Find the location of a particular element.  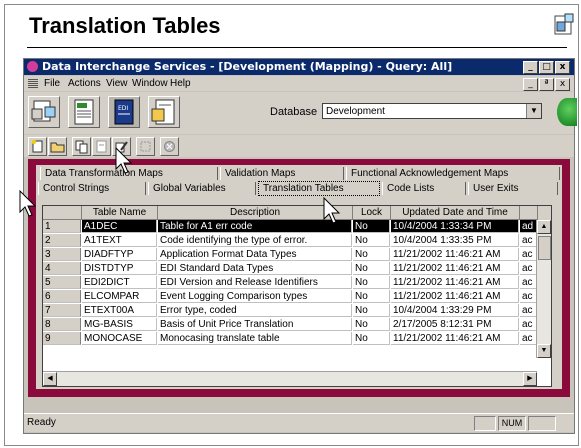

title-divider is located at coordinates (297, 47).